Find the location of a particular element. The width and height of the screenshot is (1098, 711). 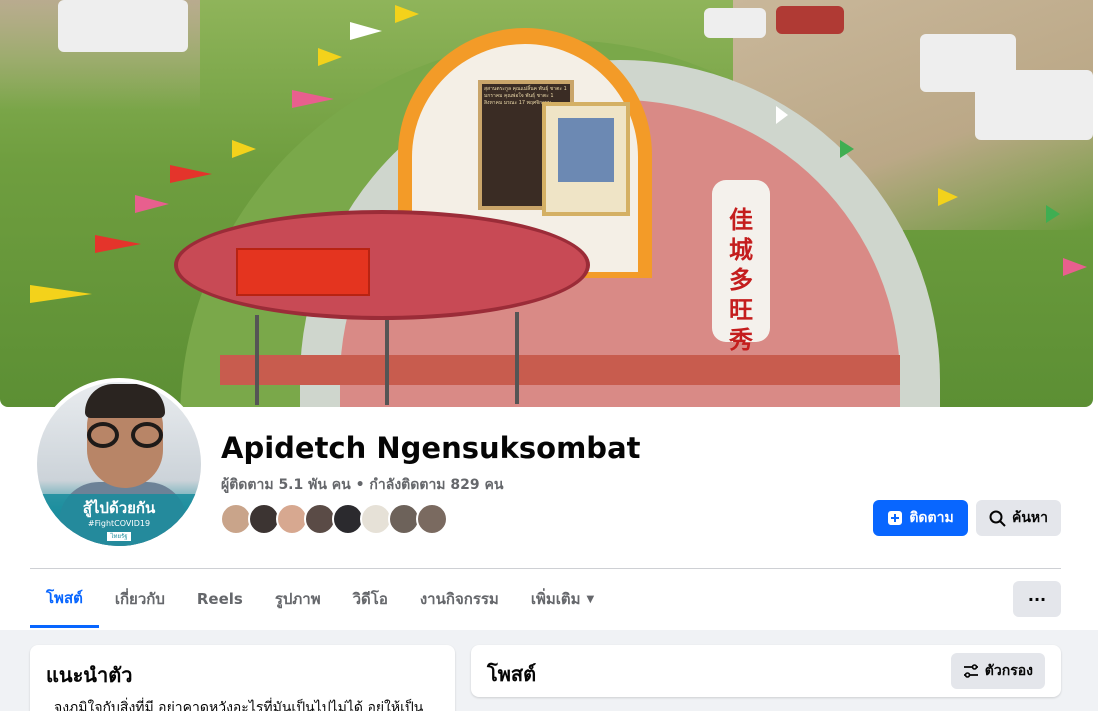

filter-button: ตัวกรอง is located at coordinates (997, 671).